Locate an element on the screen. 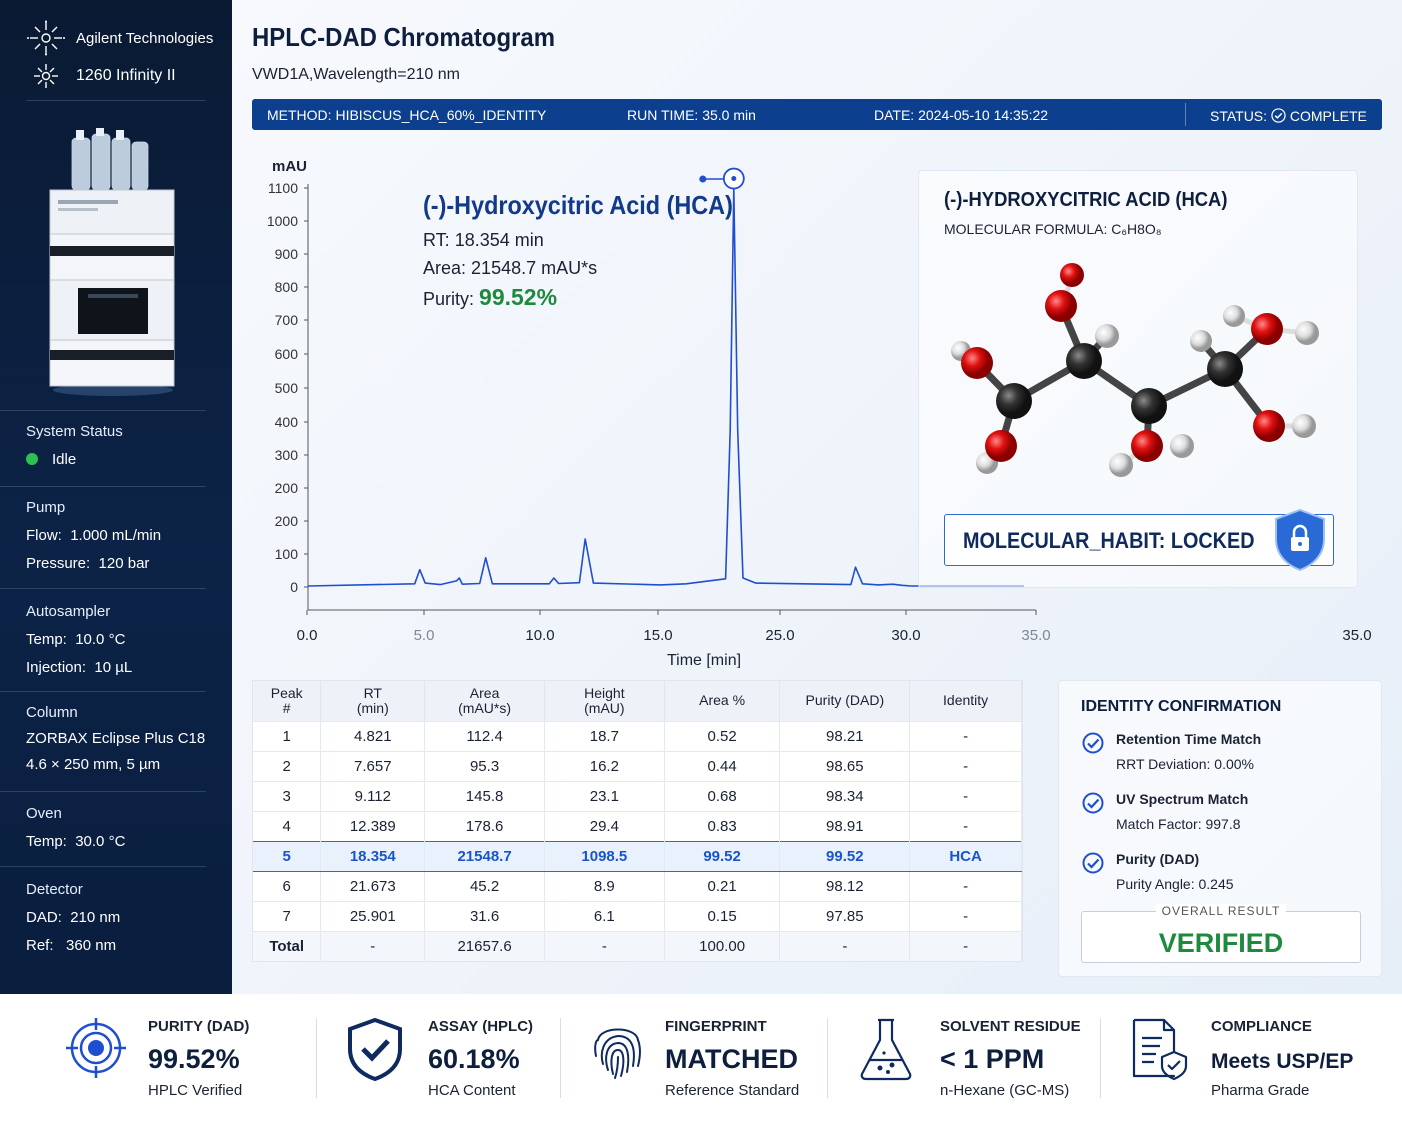 The width and height of the screenshot is (1402, 1122). table-cell: 2 is located at coordinates (287, 765).